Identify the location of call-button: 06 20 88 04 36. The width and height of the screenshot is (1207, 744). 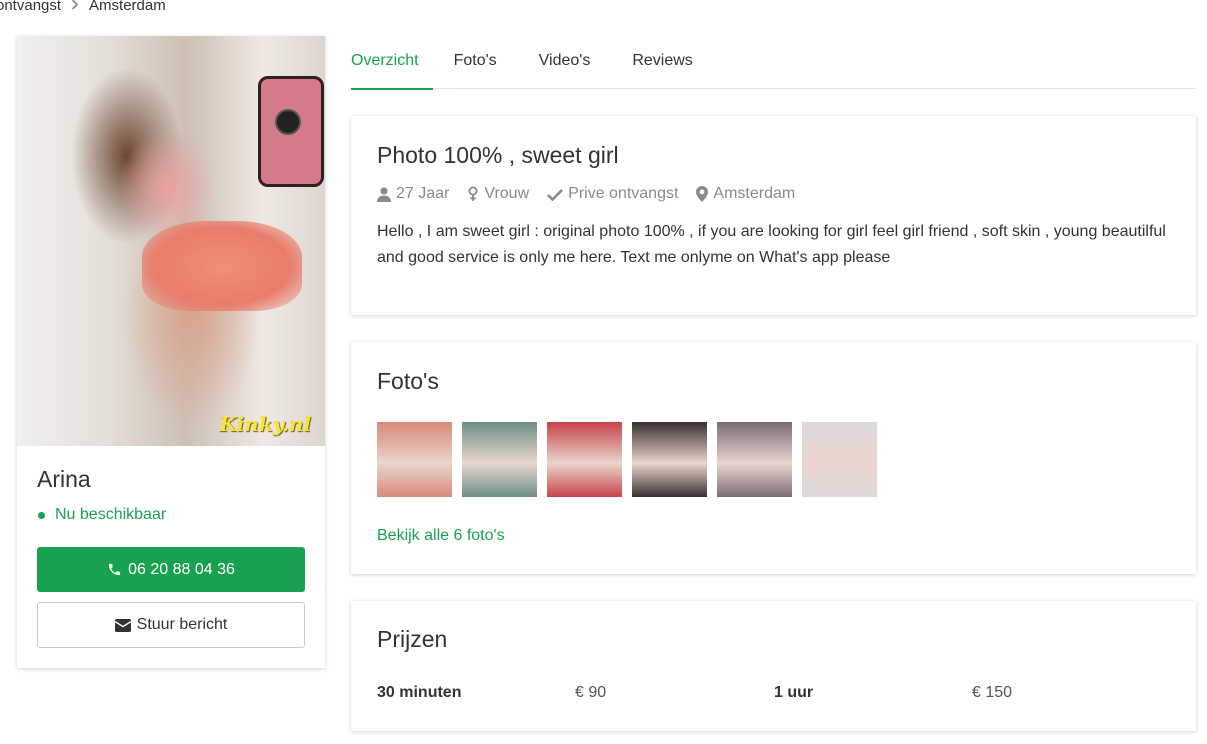
(171, 569).